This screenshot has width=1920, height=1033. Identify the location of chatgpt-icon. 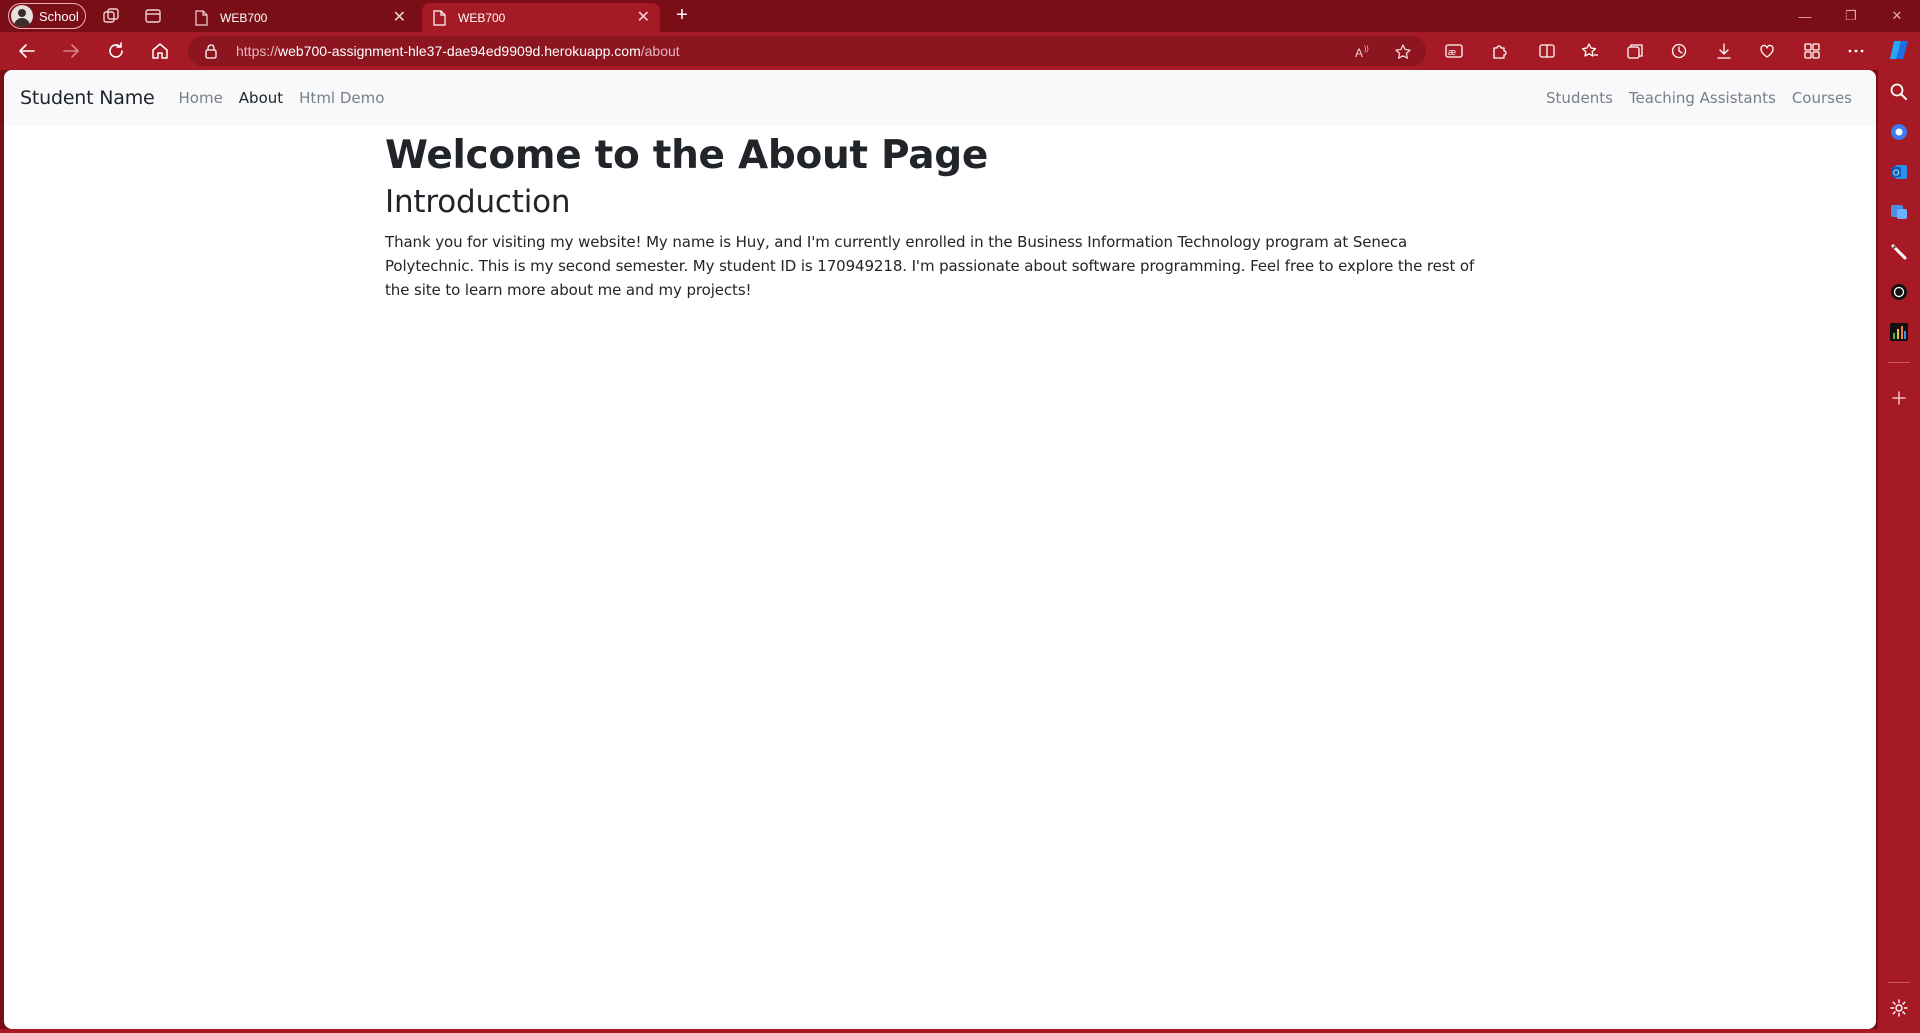
(1899, 292).